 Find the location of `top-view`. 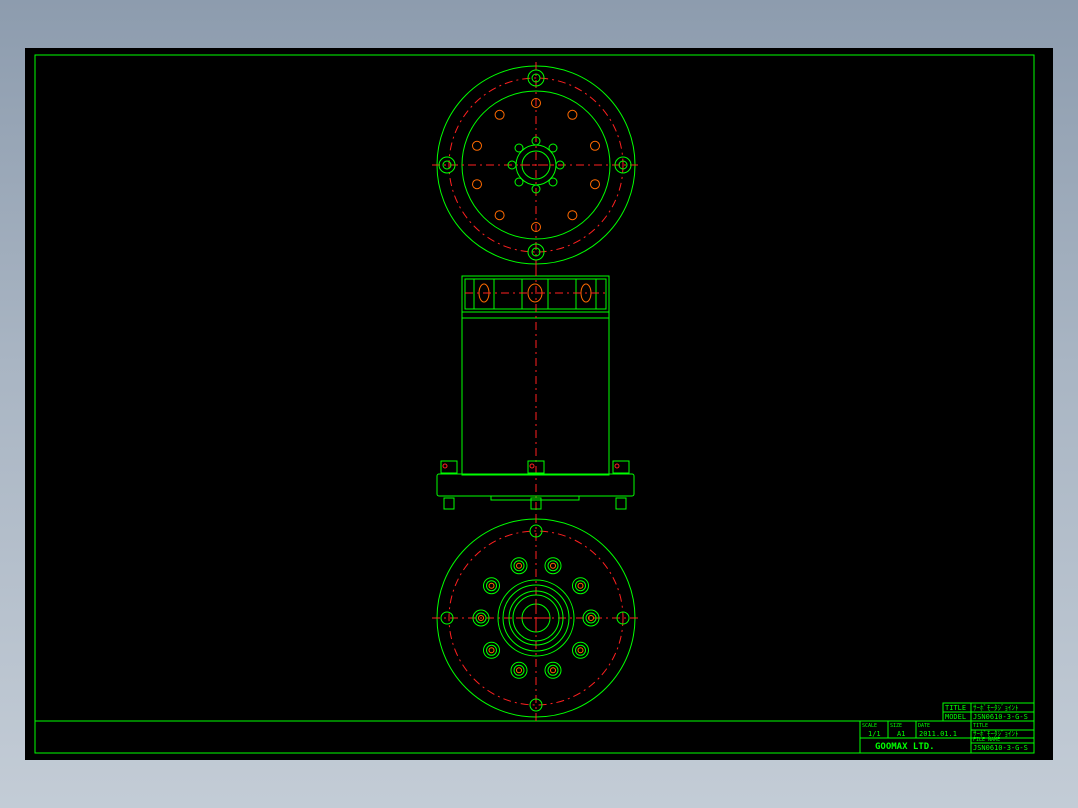

top-view is located at coordinates (536, 165).